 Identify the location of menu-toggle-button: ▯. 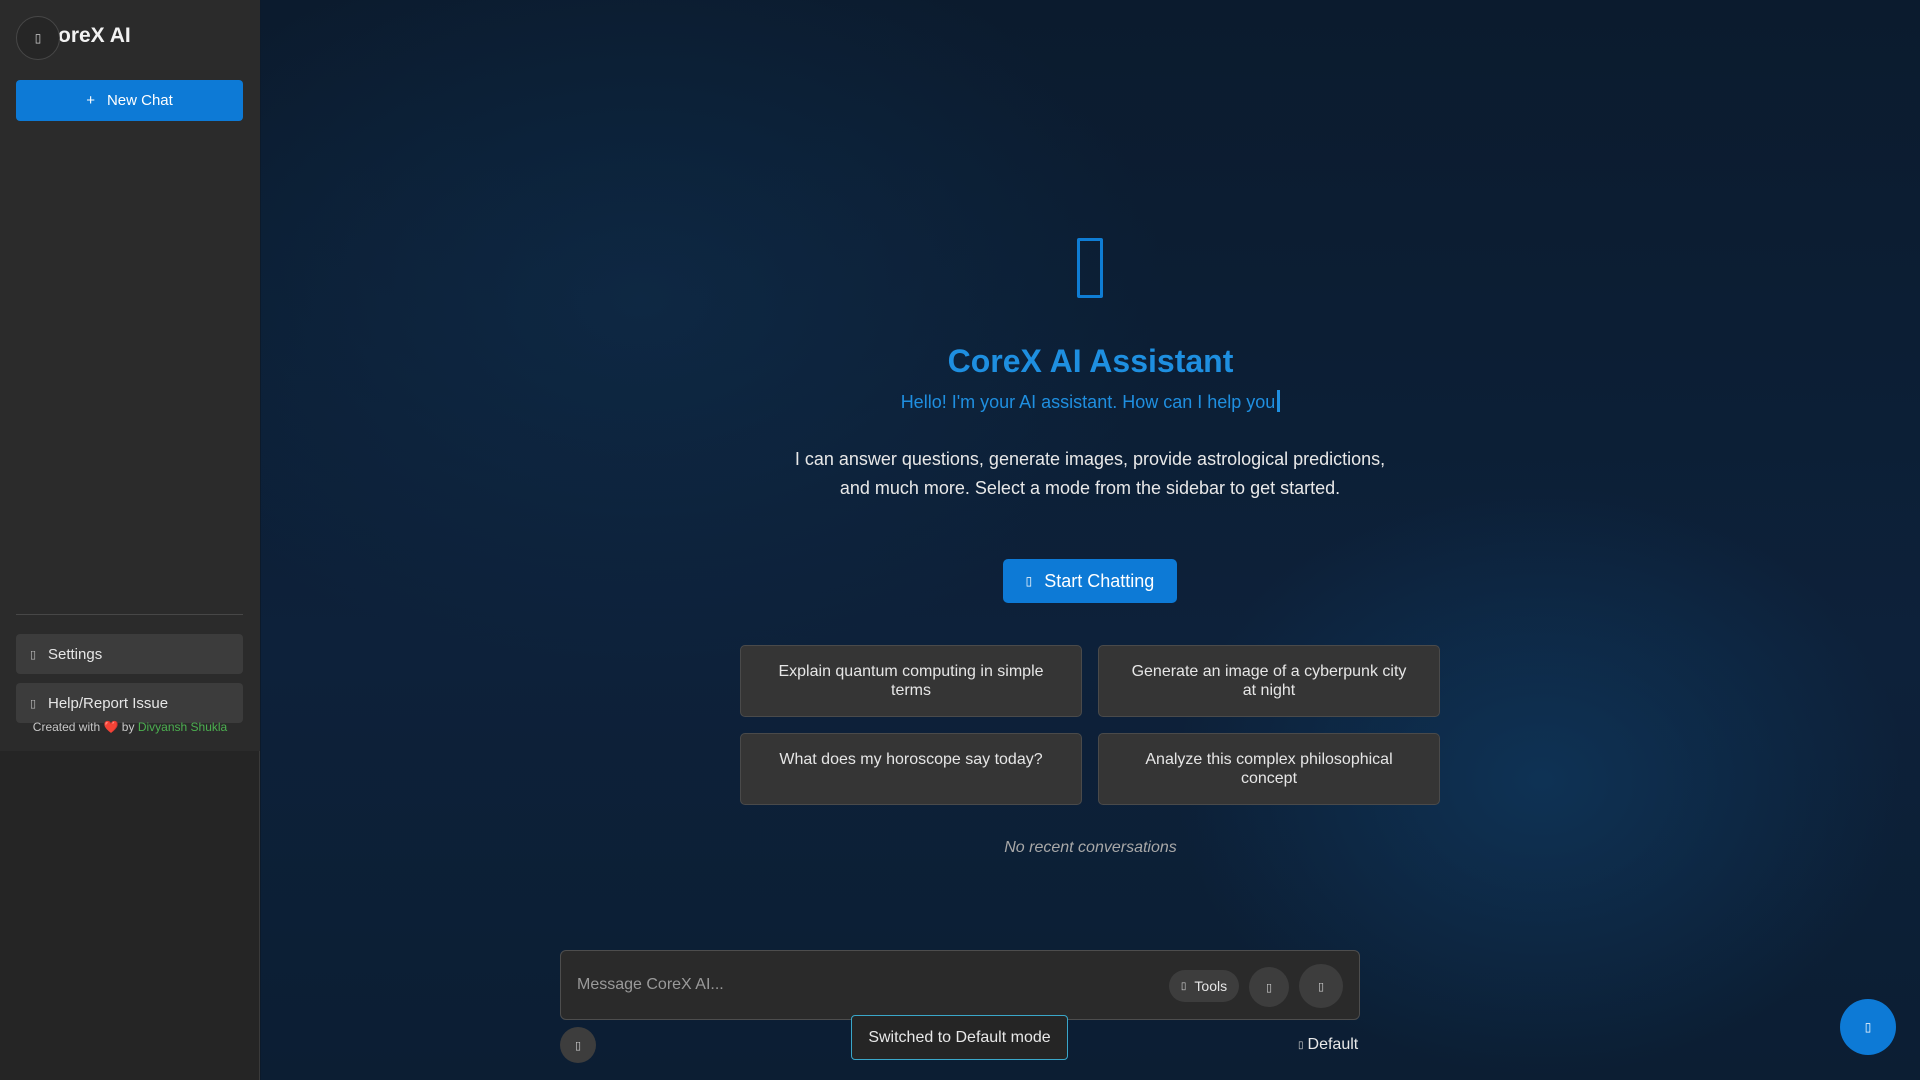
(38, 38).